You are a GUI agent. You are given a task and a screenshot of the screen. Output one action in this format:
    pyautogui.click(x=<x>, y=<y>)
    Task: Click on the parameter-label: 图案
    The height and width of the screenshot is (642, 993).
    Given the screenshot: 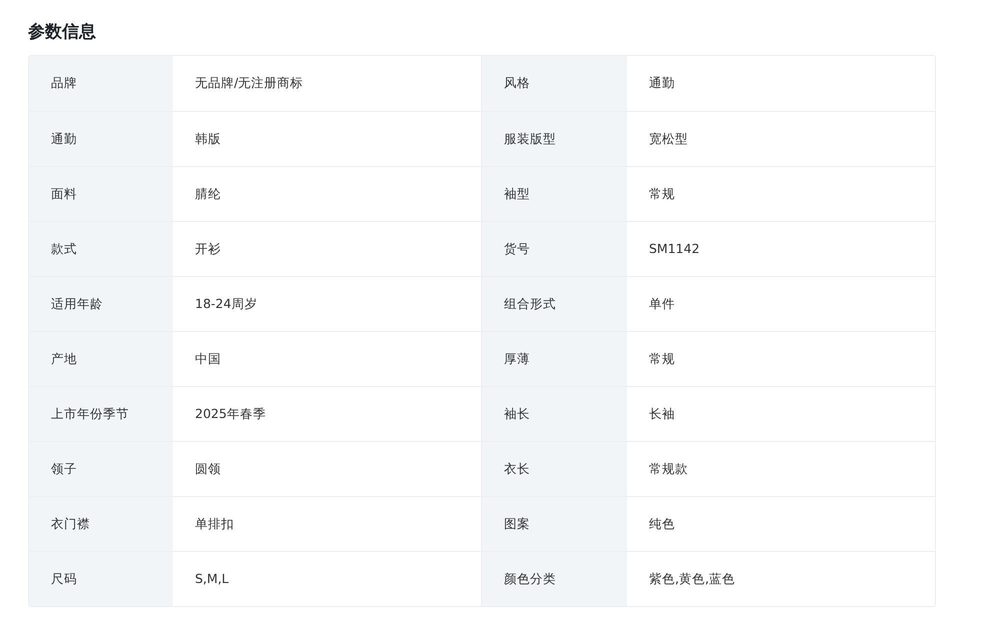 What is the action you would take?
    pyautogui.click(x=554, y=524)
    